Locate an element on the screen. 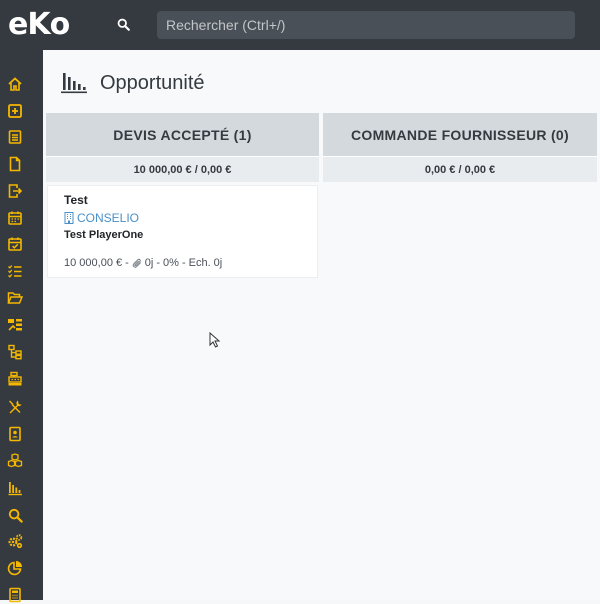 The image size is (600, 604). file-icon is located at coordinates (15, 164).